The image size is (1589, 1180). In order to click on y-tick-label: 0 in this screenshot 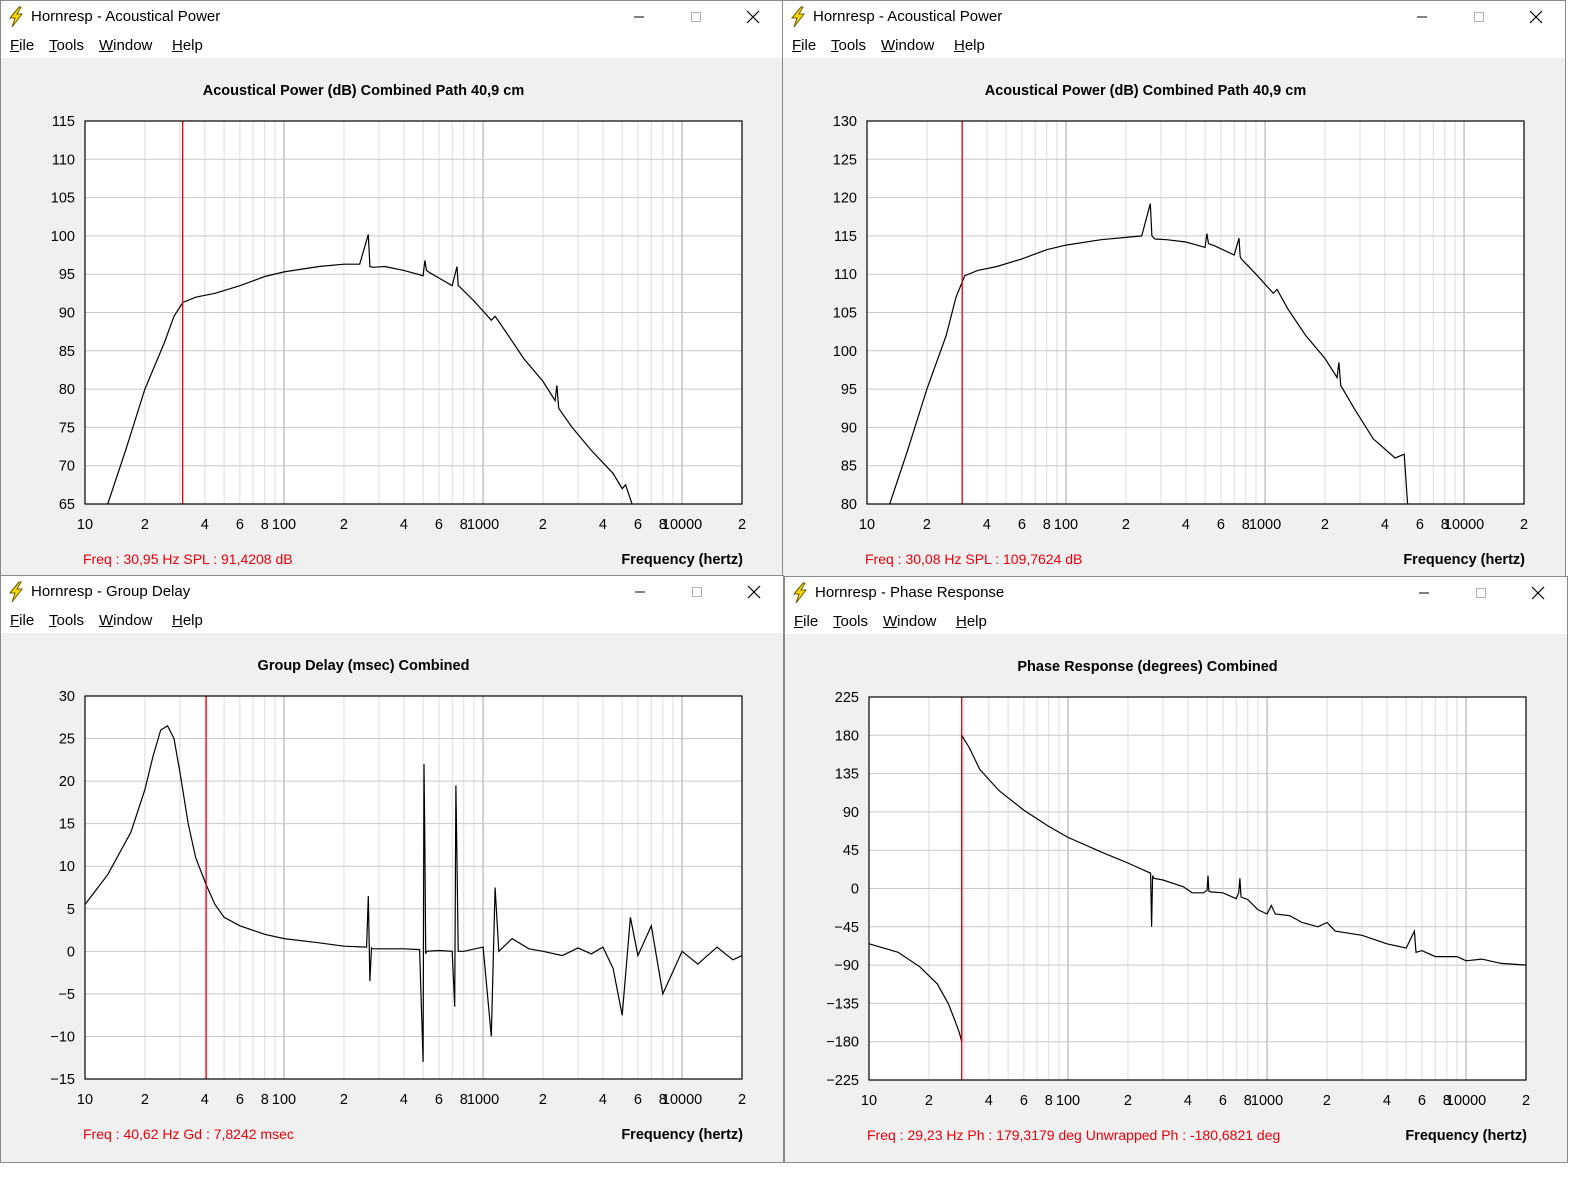, I will do `click(855, 890)`.